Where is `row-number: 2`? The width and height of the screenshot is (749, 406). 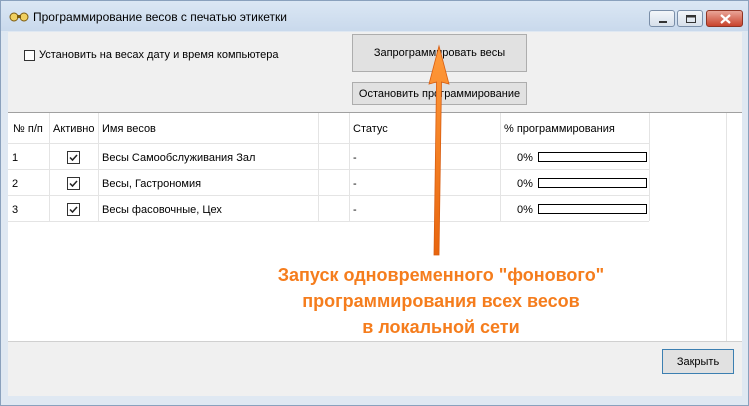 row-number: 2 is located at coordinates (15, 184).